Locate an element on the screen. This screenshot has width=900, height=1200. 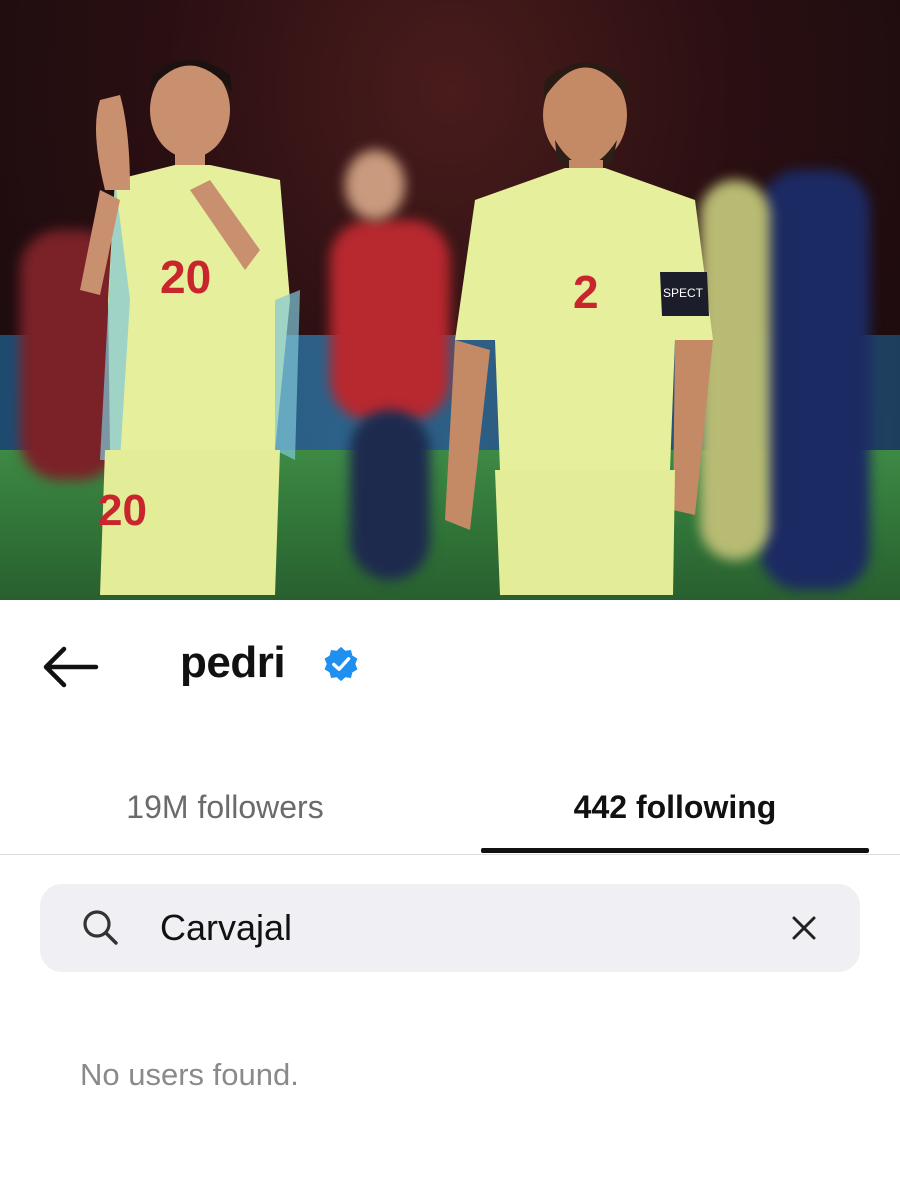
player-right-number: 2 is located at coordinates (586, 292).